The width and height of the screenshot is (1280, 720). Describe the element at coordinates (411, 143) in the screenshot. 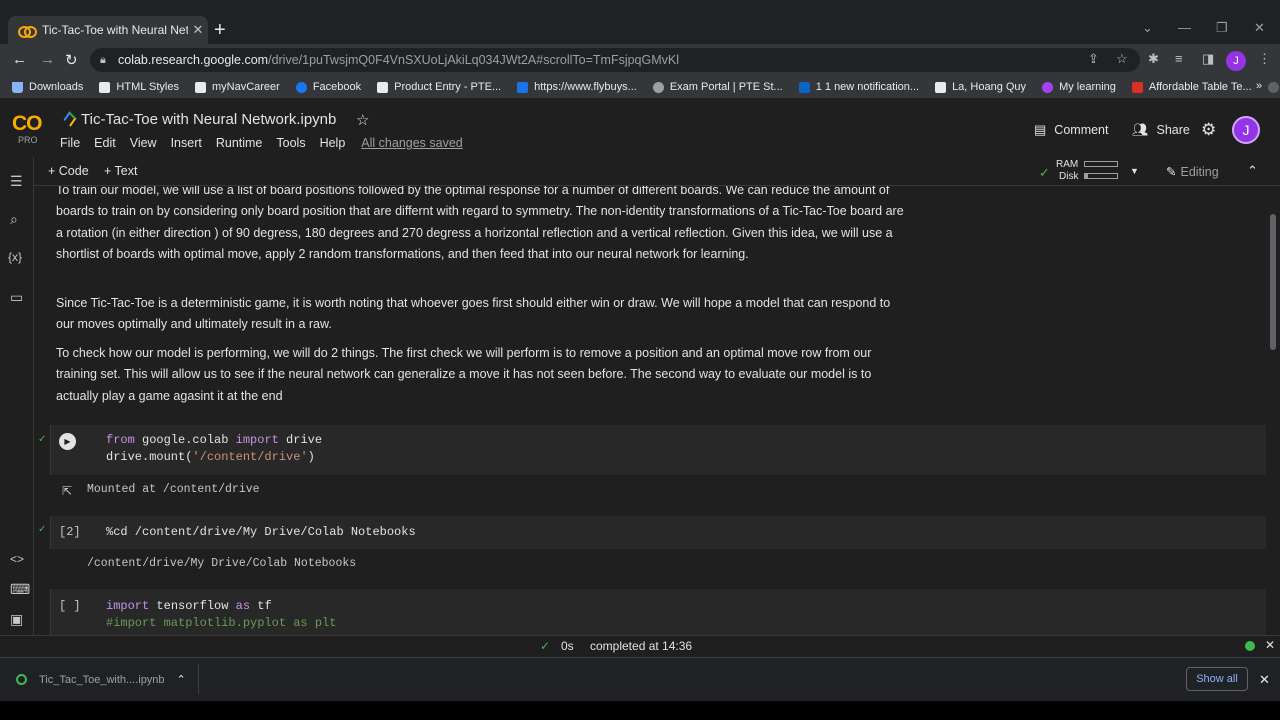

I see `save-status: All changes saved` at that location.